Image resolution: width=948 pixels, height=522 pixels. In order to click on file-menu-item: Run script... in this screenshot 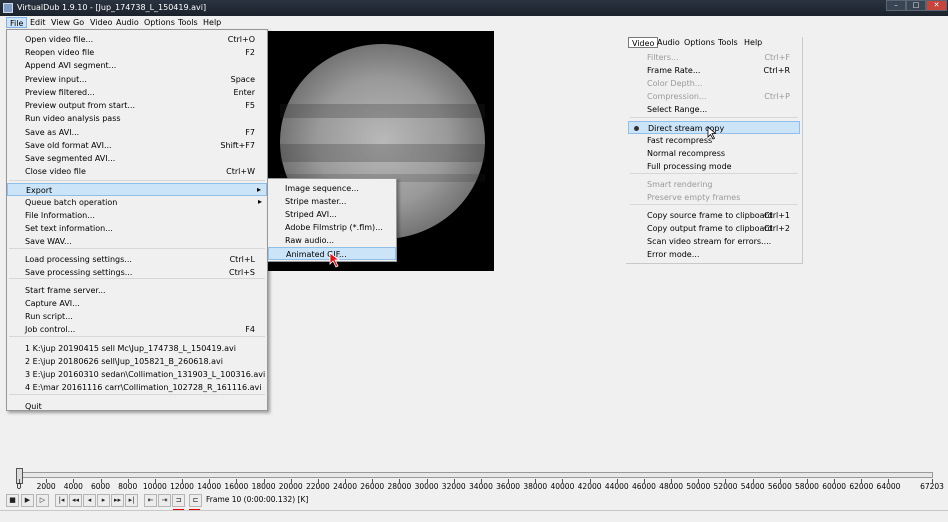, I will do `click(137, 316)`.